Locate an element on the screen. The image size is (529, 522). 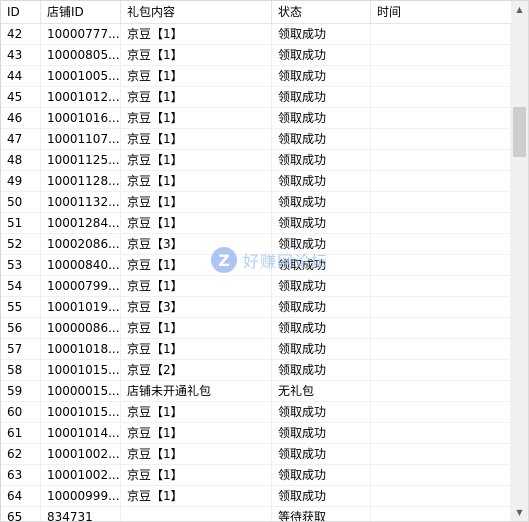
table-row: 63 10001002... 京豆【1】 领取成功 is located at coordinates (256, 475).